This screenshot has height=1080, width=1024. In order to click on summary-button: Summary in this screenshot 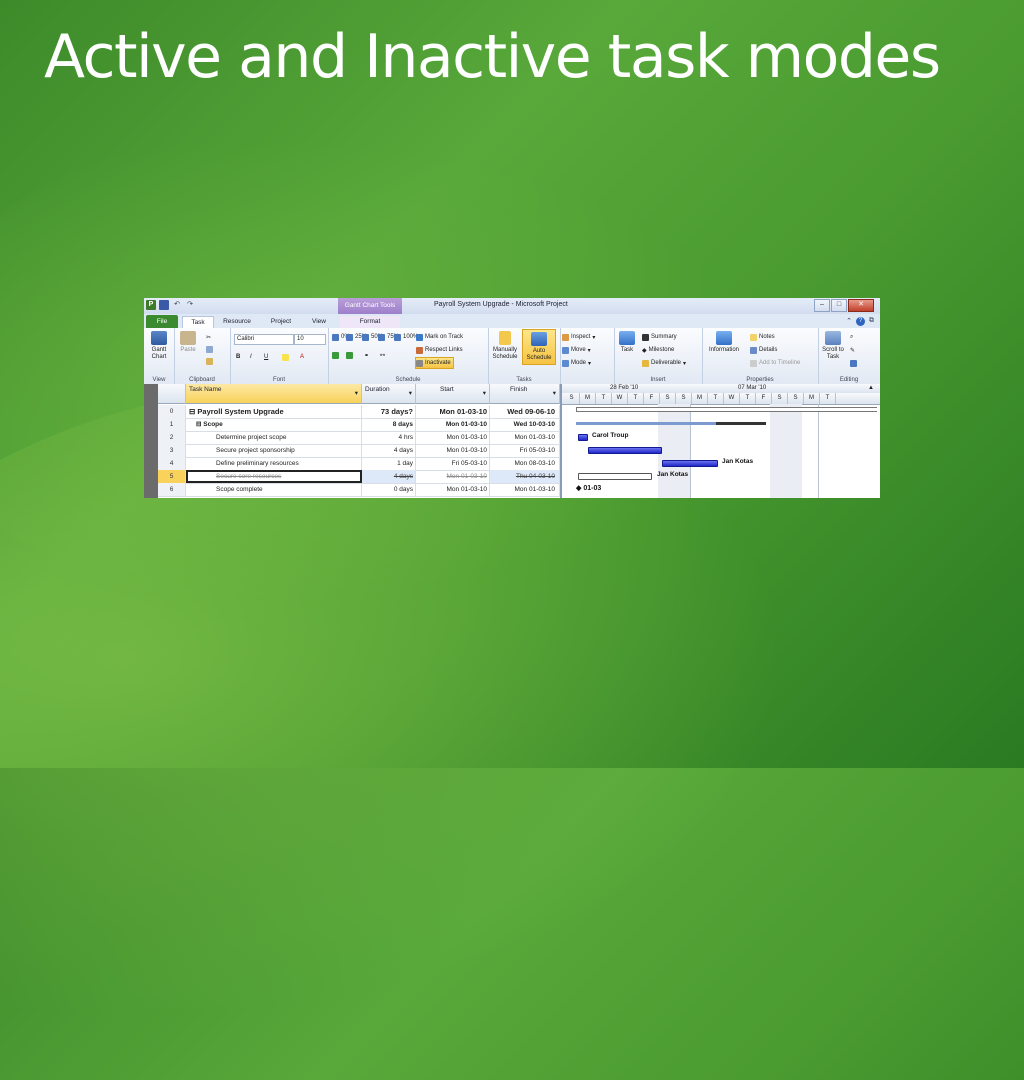, I will do `click(659, 337)`.